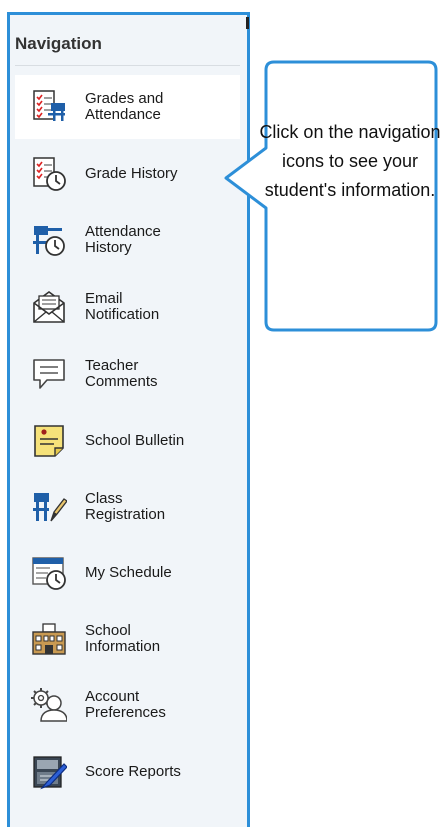 This screenshot has height=827, width=440. I want to click on email-notification-icon, so click(49, 307).